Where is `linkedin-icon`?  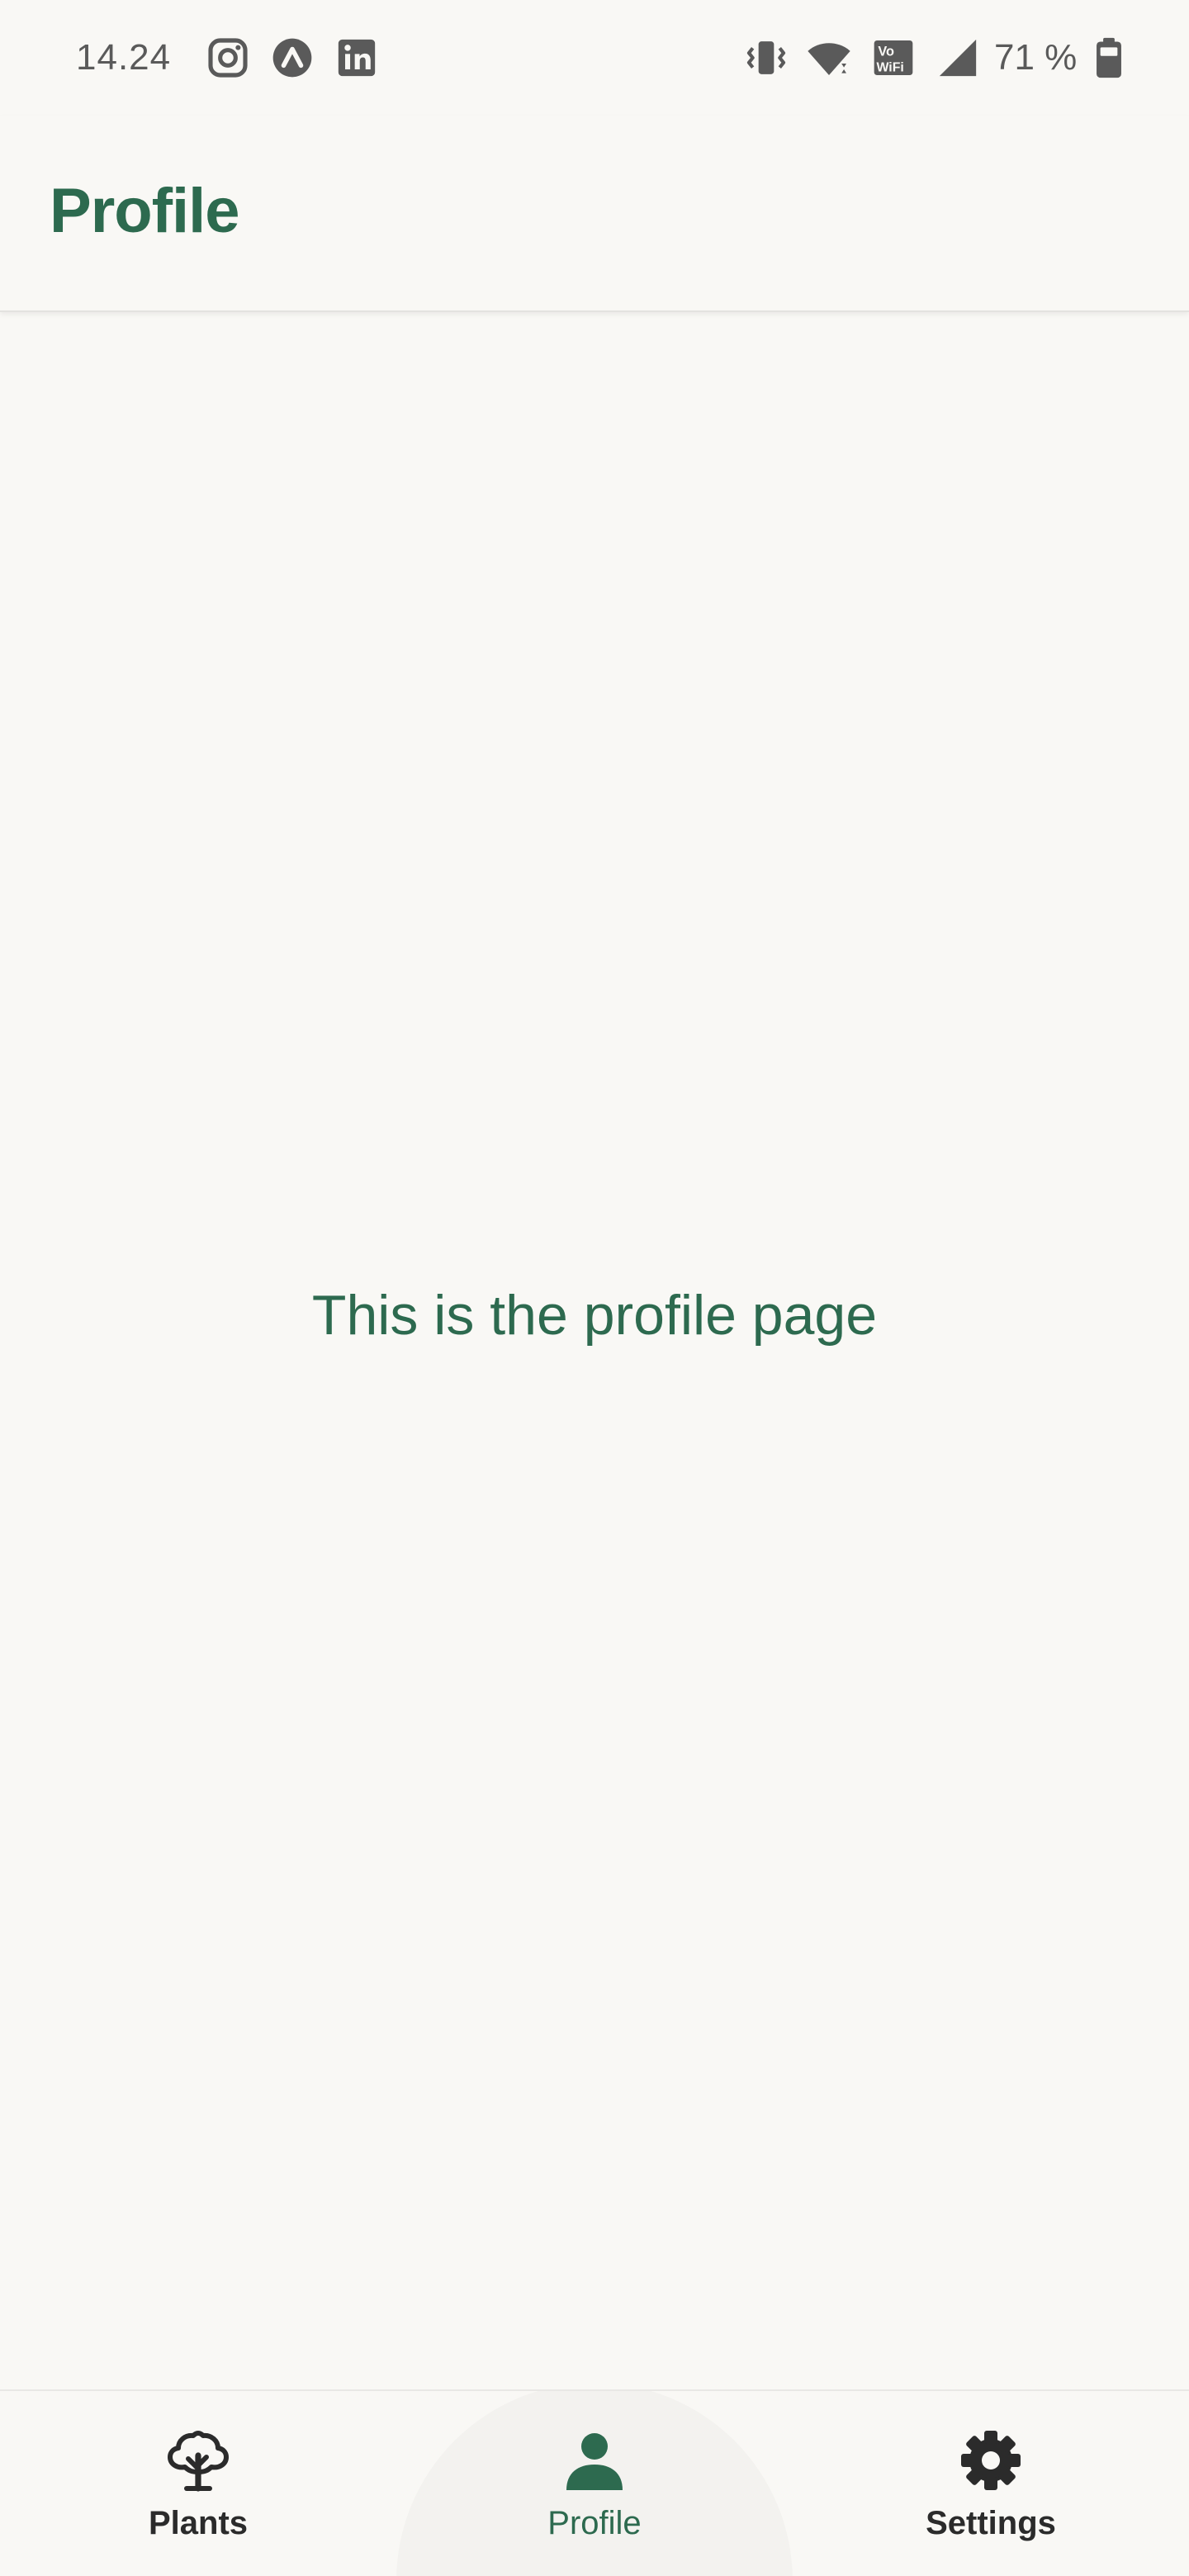 linkedin-icon is located at coordinates (357, 58).